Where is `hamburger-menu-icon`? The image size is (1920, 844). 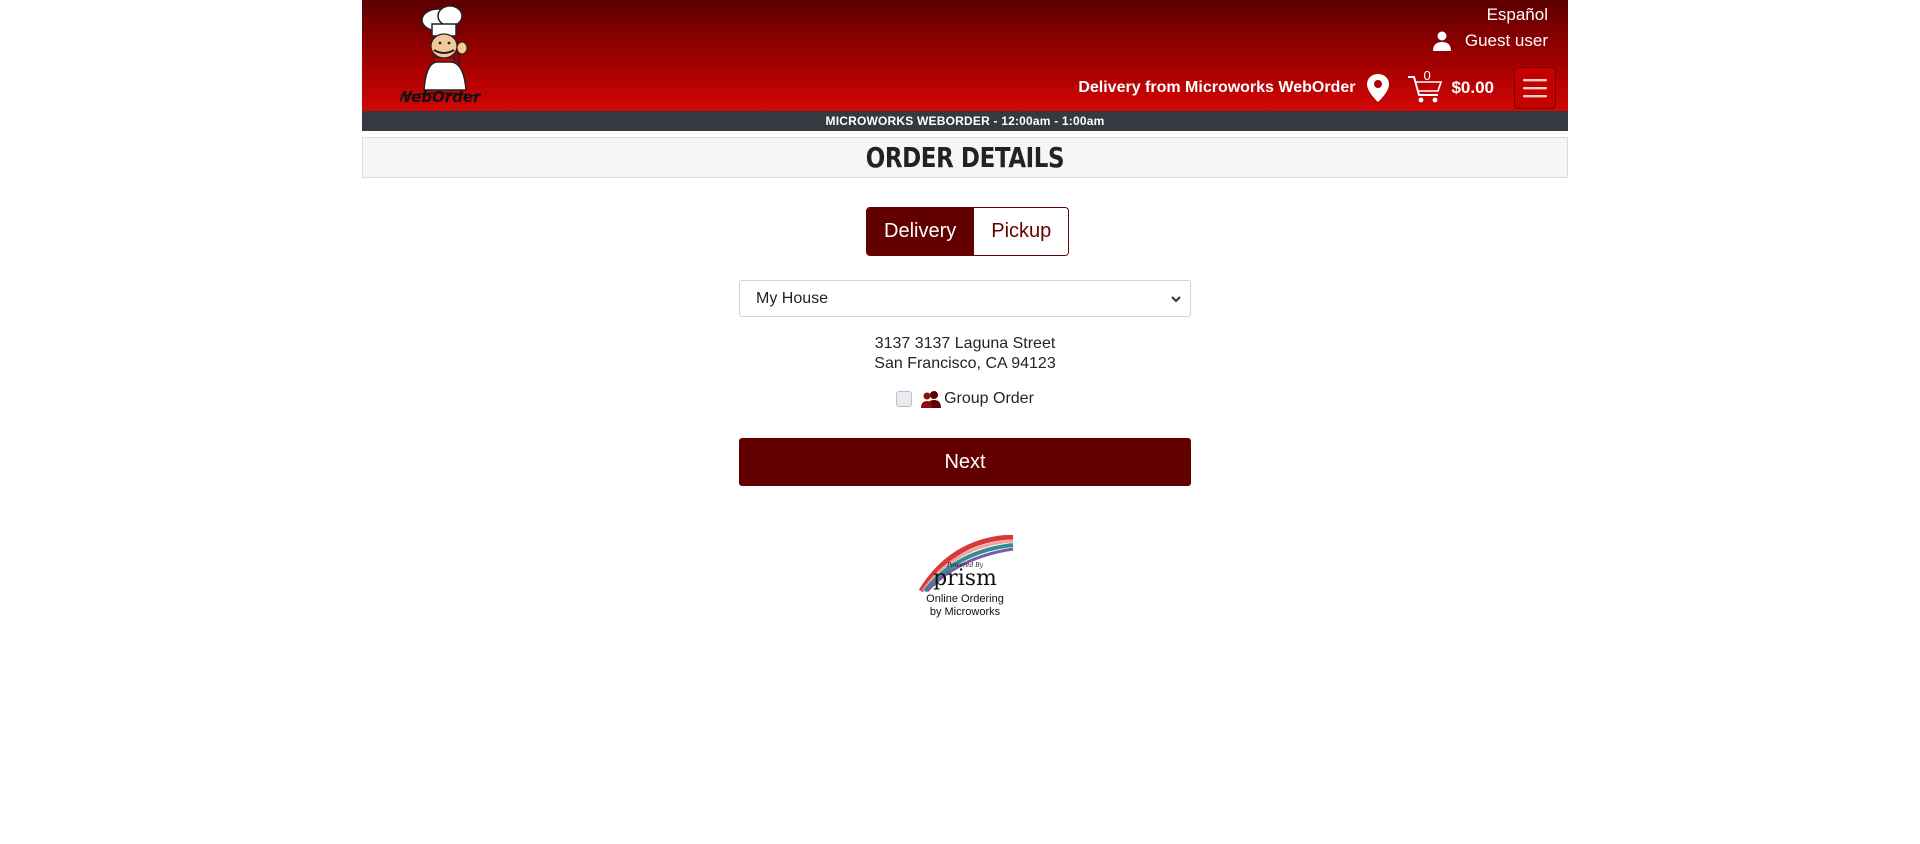
hamburger-menu-icon is located at coordinates (1535, 88).